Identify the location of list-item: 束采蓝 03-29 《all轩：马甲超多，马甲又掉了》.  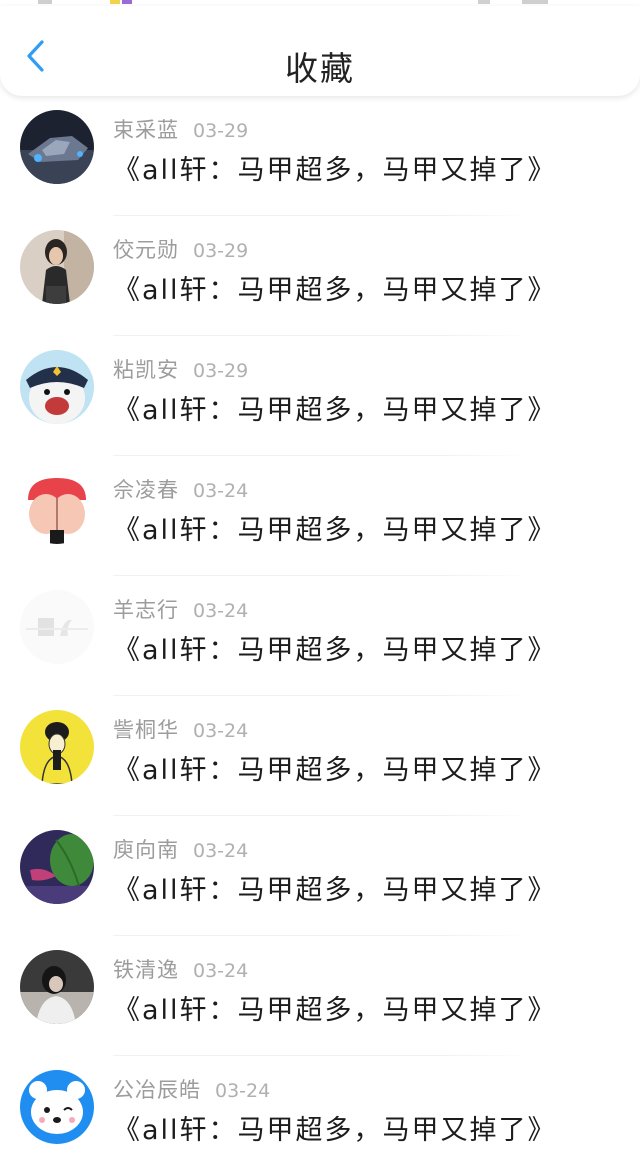
(320, 156).